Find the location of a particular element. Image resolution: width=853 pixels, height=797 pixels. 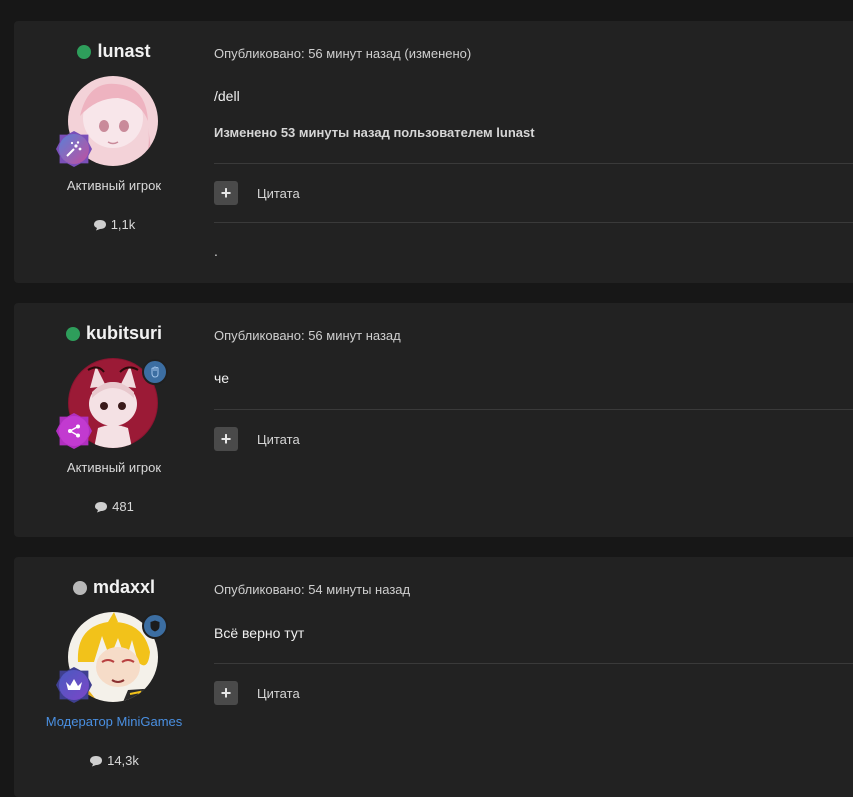

crown-rank-icon is located at coordinates (74, 685).